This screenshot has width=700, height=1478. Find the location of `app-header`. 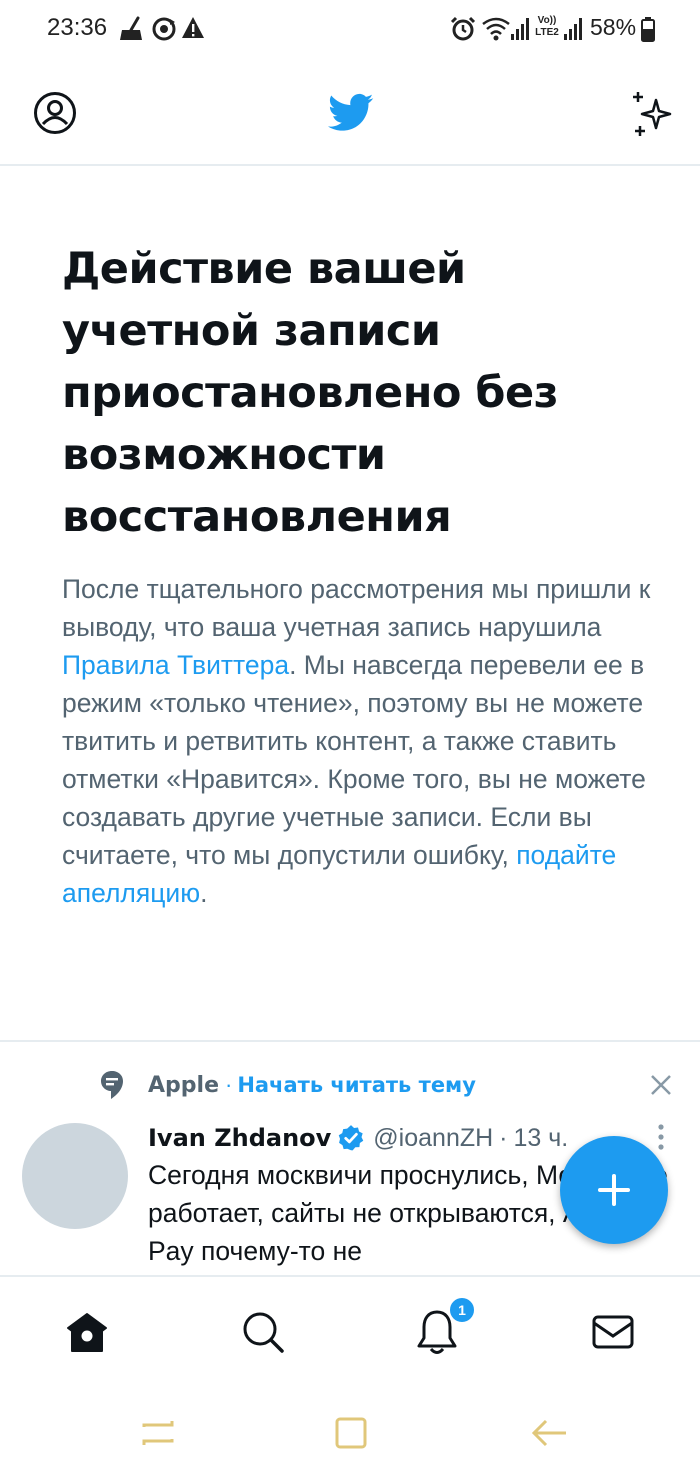

app-header is located at coordinates (350, 113).